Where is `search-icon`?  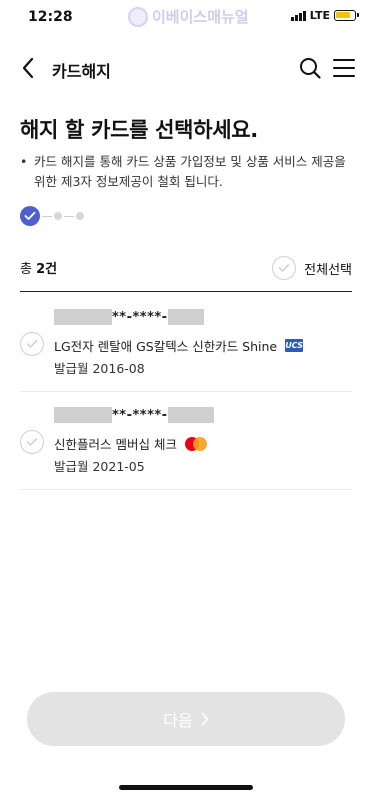
search-icon is located at coordinates (310, 68).